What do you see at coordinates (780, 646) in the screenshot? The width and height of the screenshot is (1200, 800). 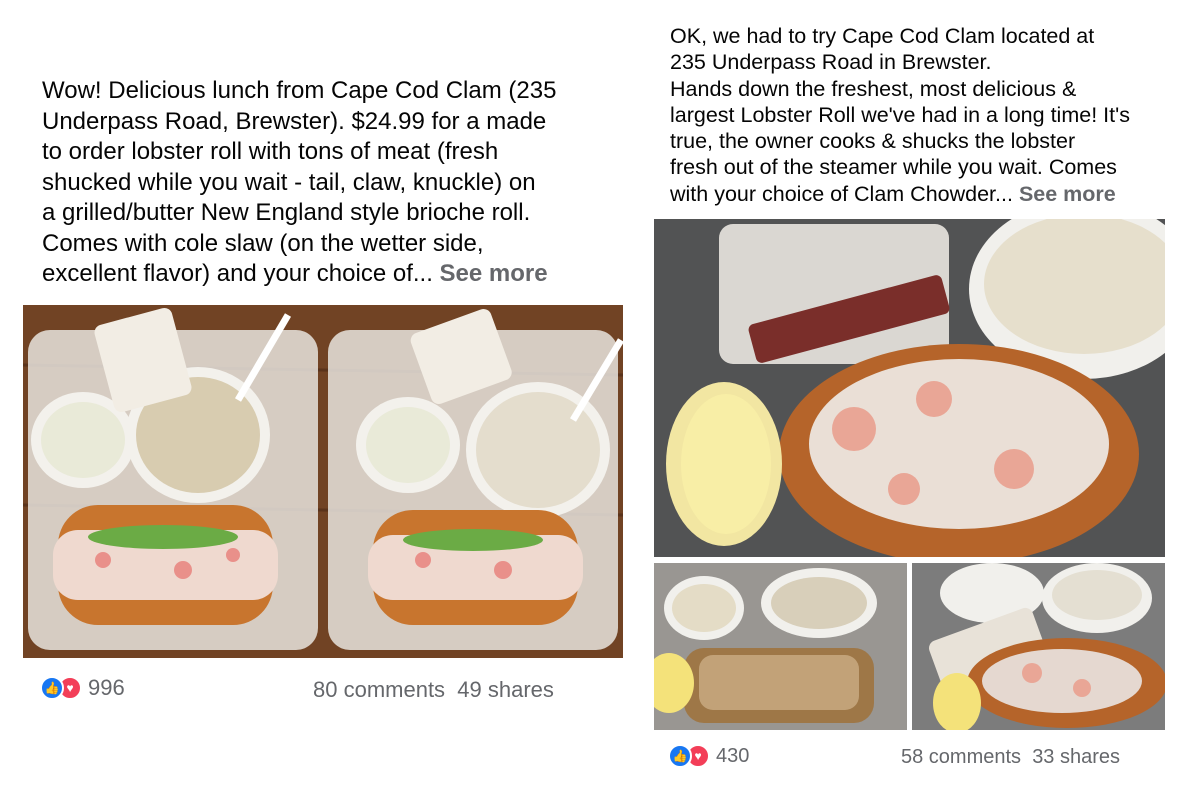 I see `post2-photo-plate` at bounding box center [780, 646].